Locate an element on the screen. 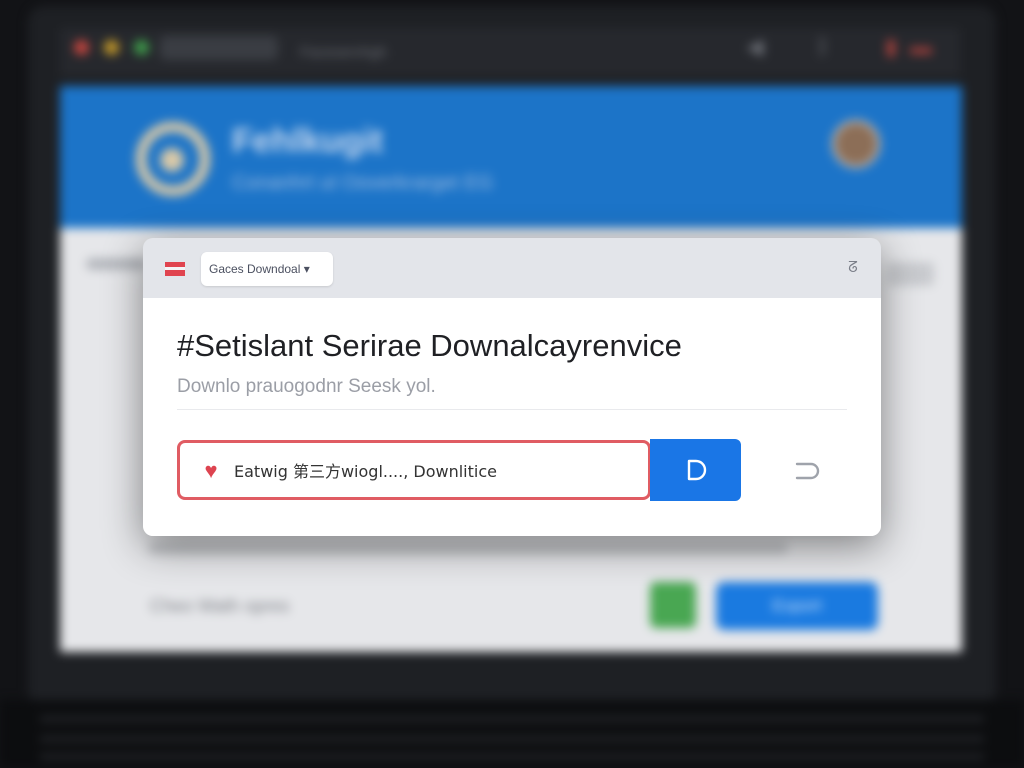 Image resolution: width=1024 pixels, height=768 pixels. footer-text: Cheo Wath opres is located at coordinates (220, 606).